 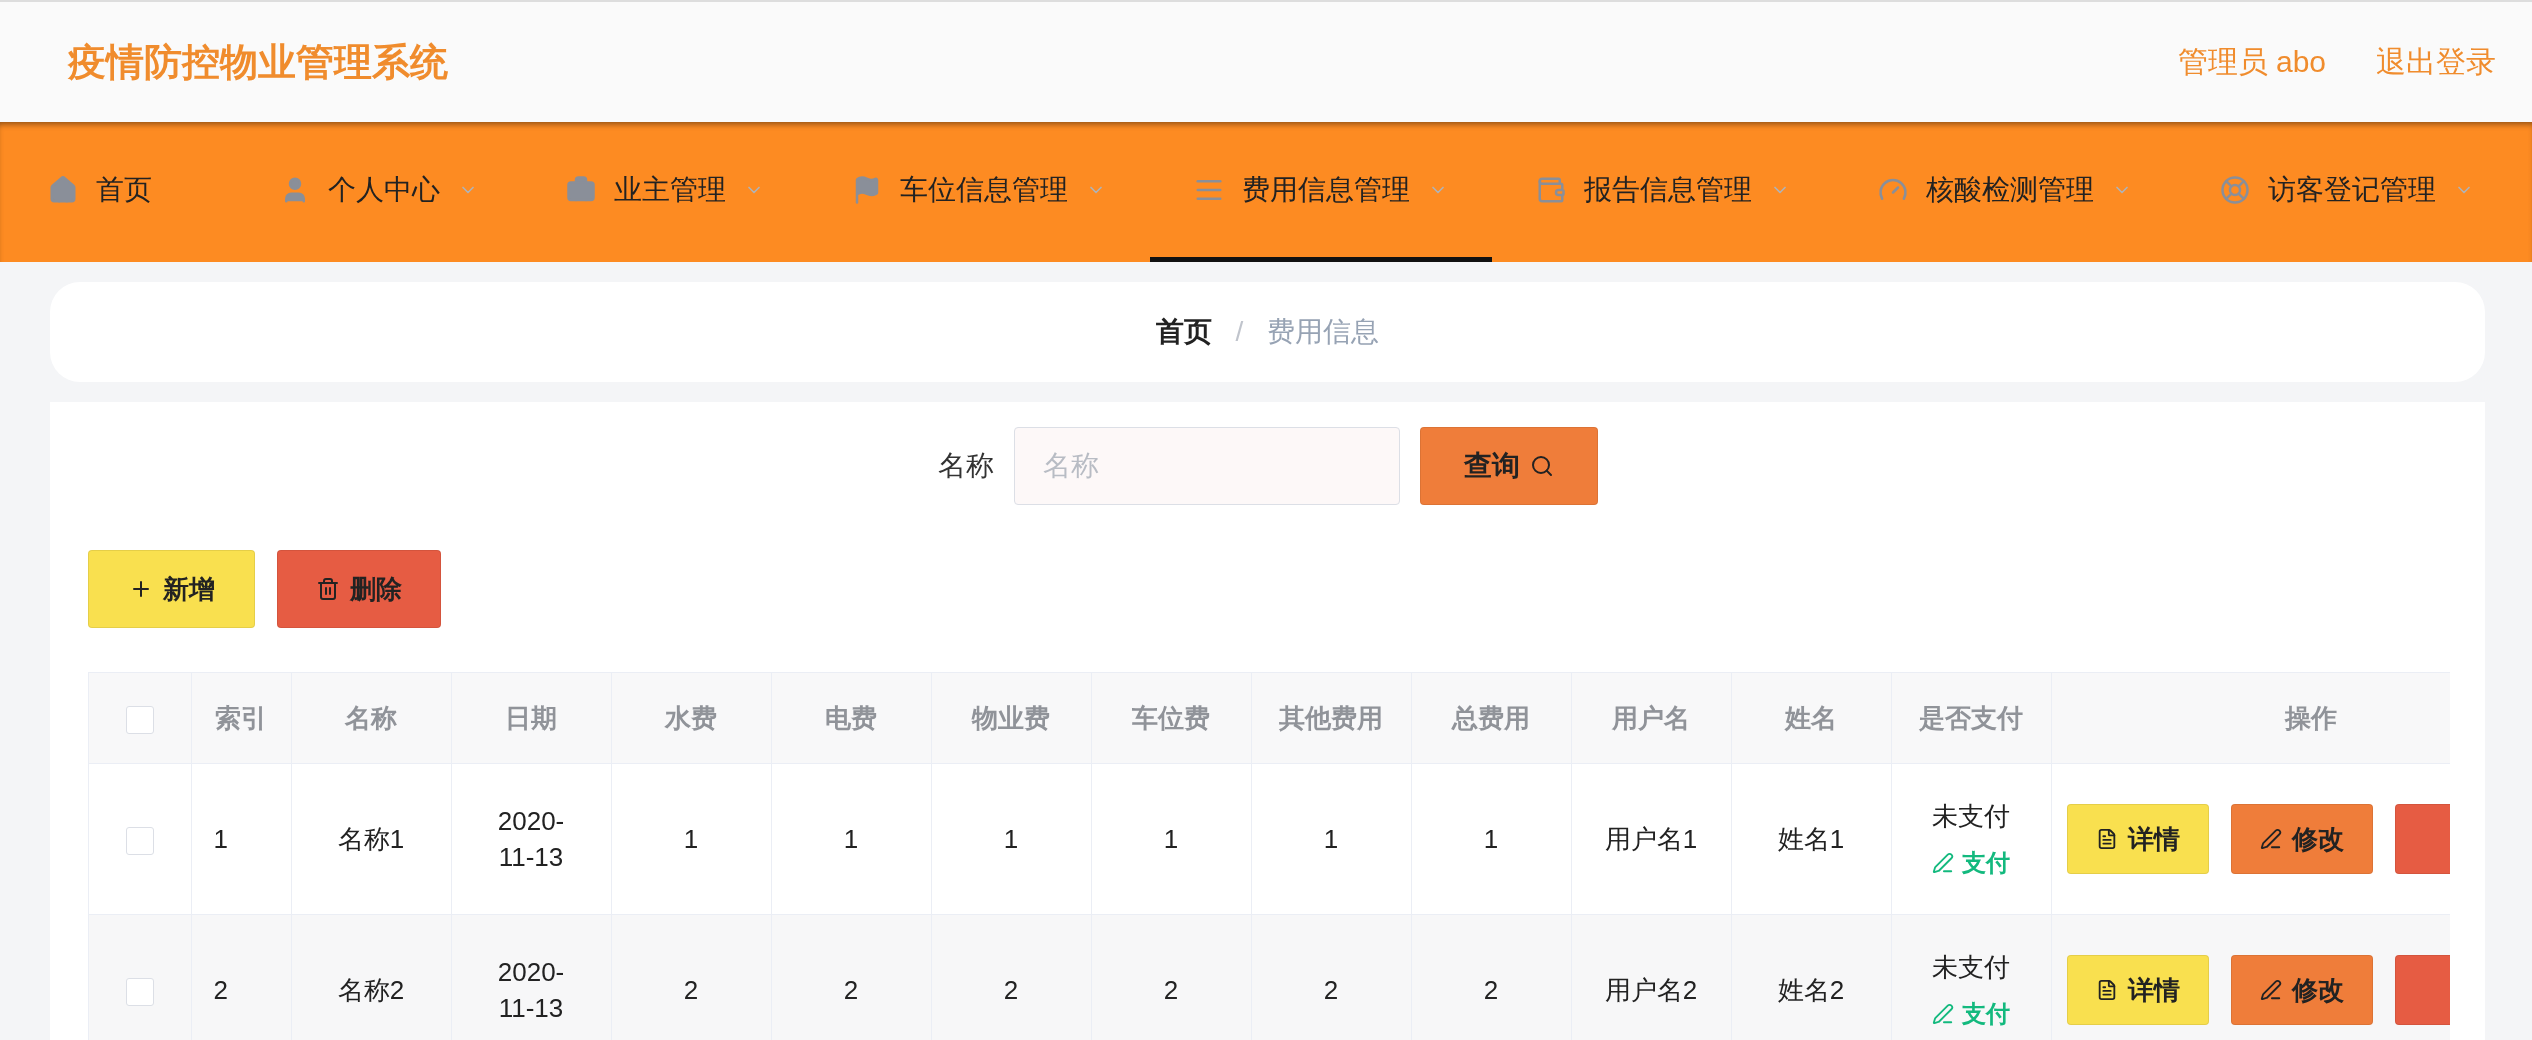 I want to click on trash-icon, so click(x=328, y=589).